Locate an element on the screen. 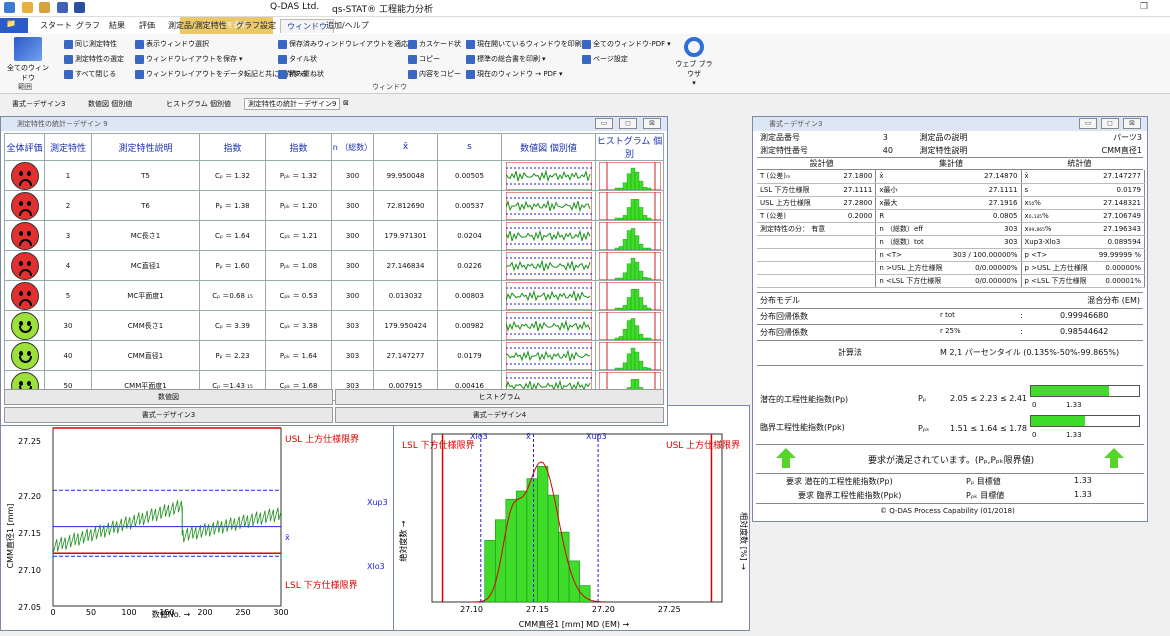  apply-saved-layout-button: 保存済みウィンドウレイアウトを適応▾ is located at coordinates (346, 44).